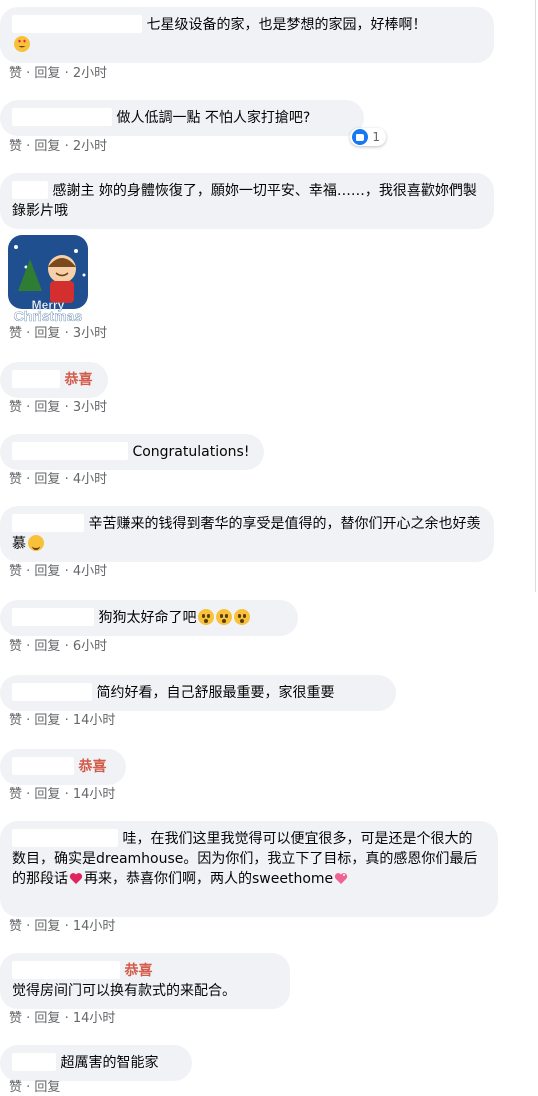 The image size is (538, 1096). I want to click on timestamp: 6小时, so click(90, 646).